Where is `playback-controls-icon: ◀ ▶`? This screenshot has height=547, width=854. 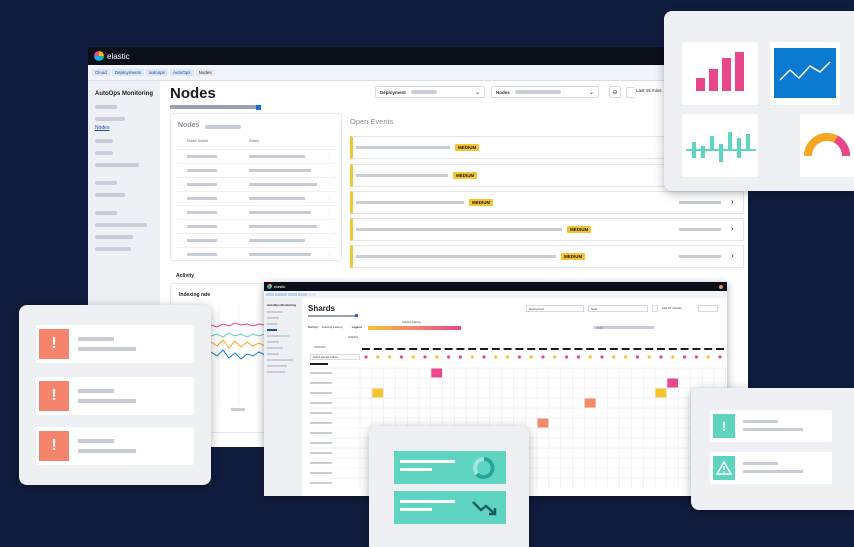 playback-controls-icon: ◀ ▶ is located at coordinates (599, 327).